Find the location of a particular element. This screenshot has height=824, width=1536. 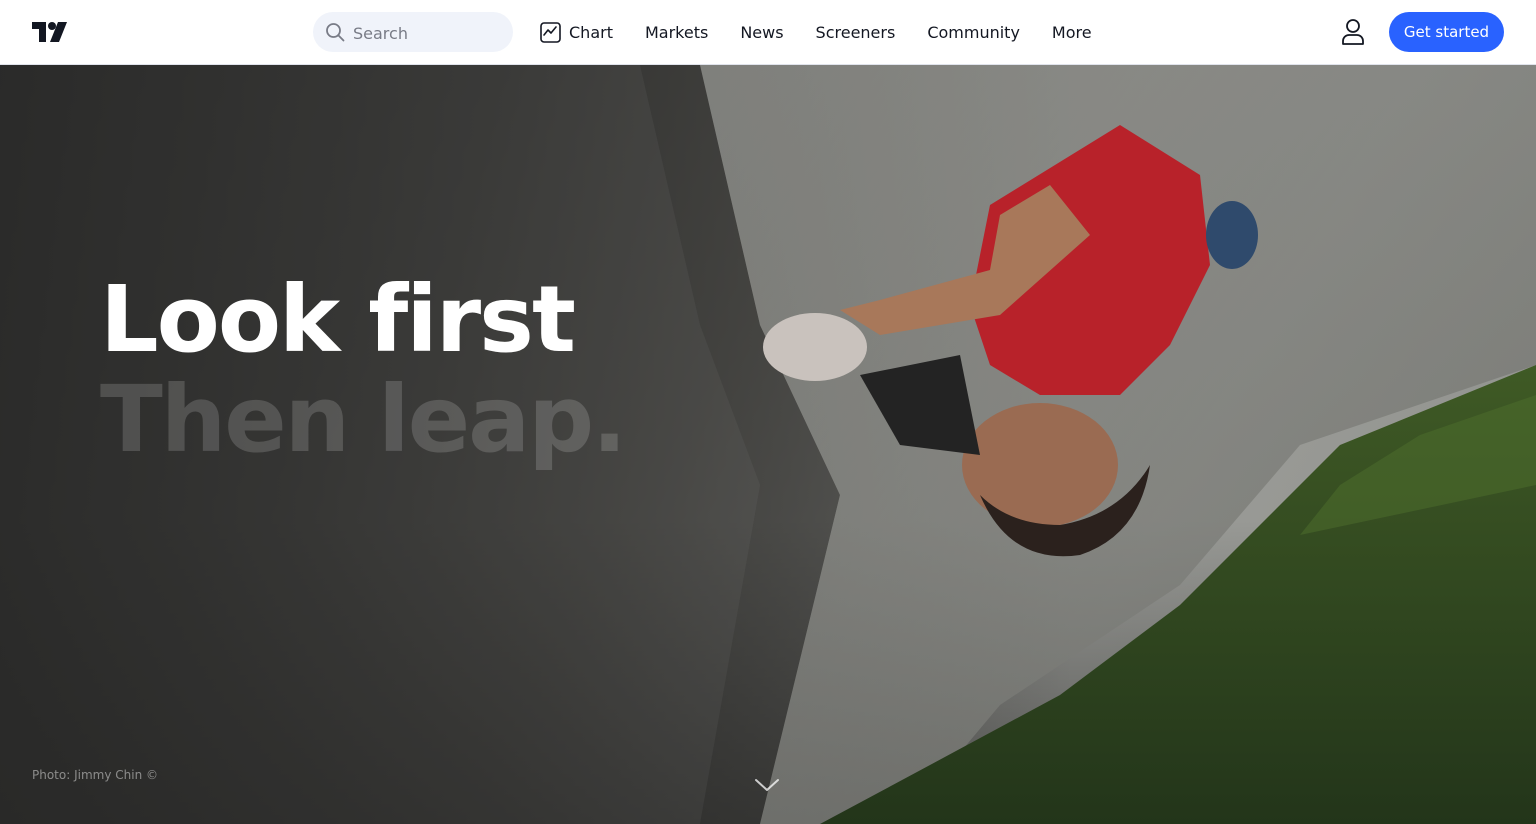

search-box is located at coordinates (413, 33).